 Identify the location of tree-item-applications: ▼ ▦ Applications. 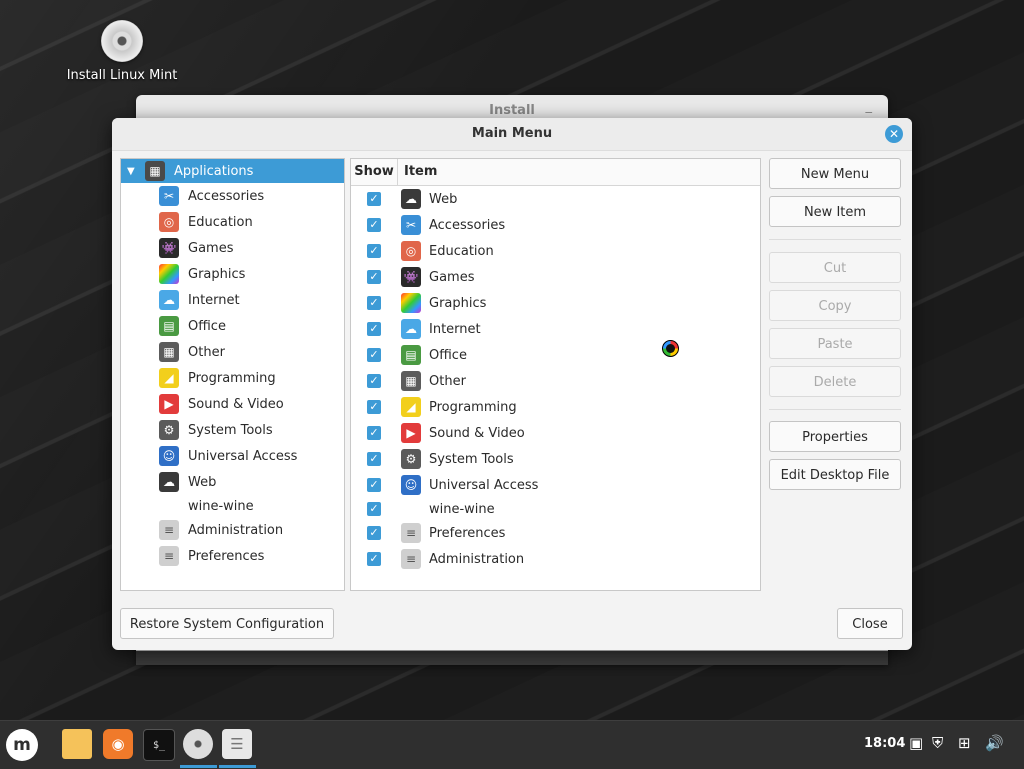
(232, 171).